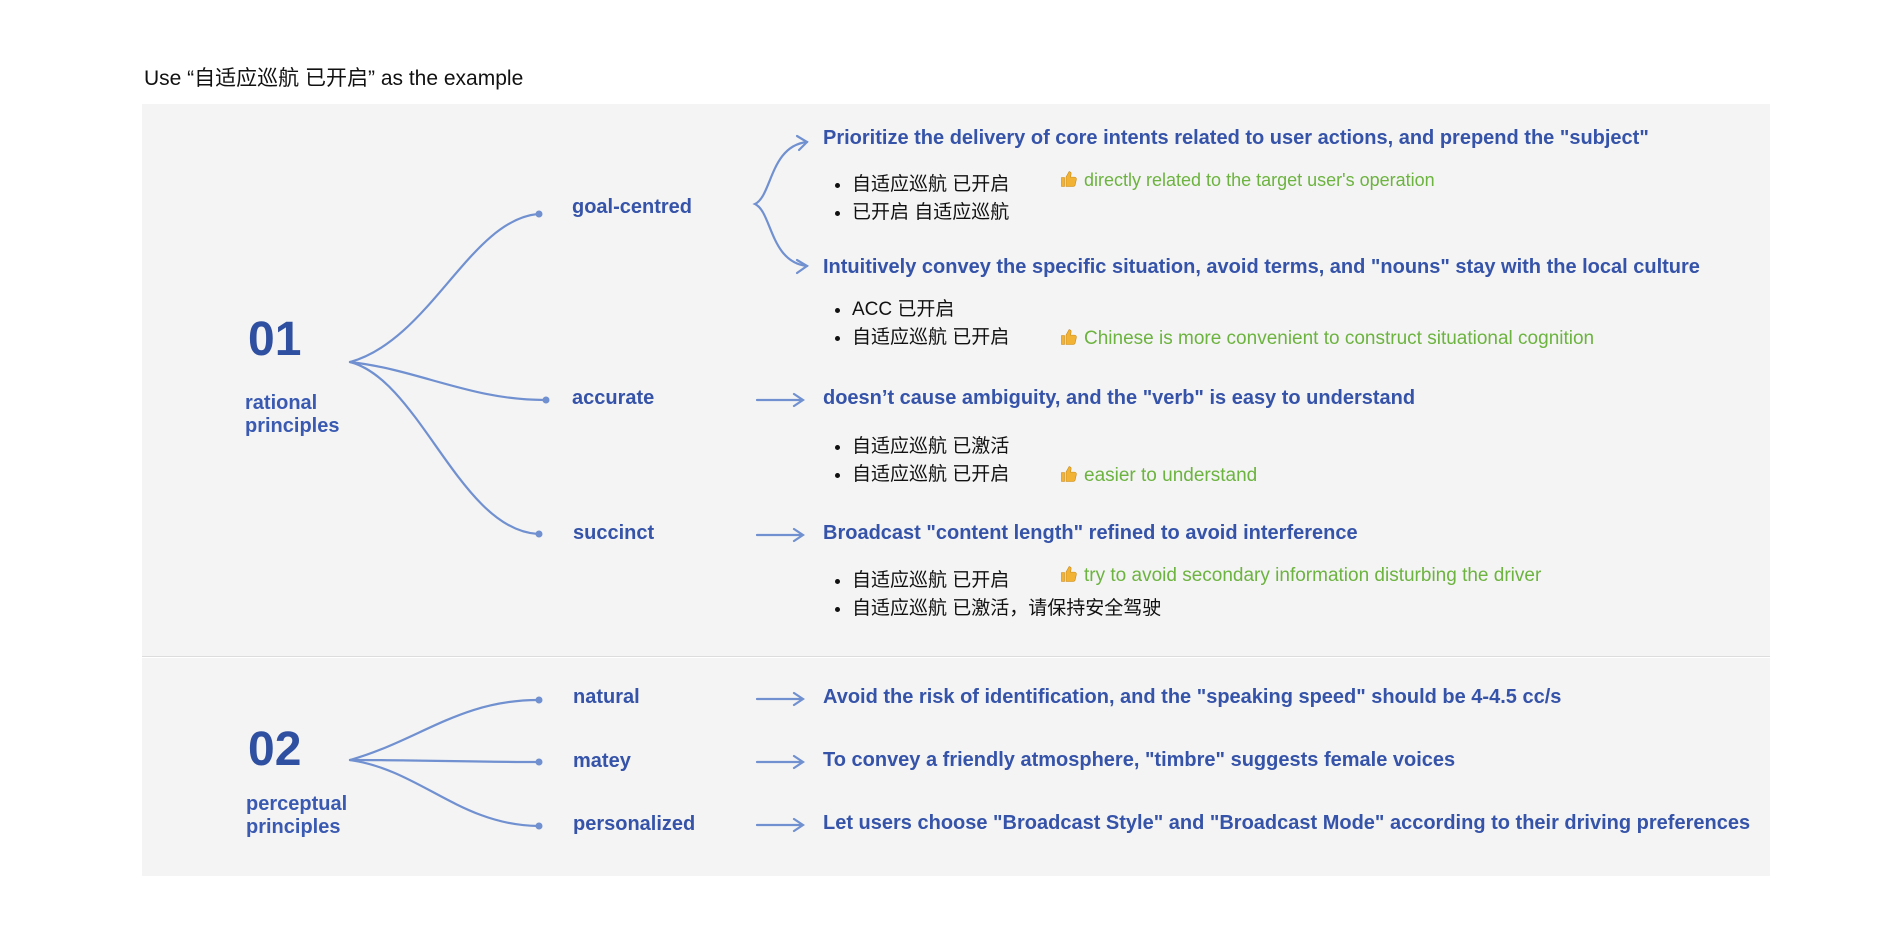  What do you see at coordinates (930, 213) in the screenshot?
I see `list-item: 已开启 自适应巡航` at bounding box center [930, 213].